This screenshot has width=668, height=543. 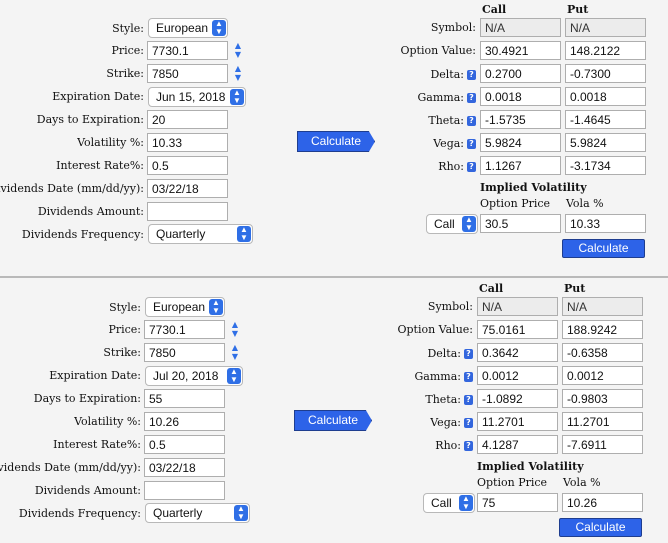 I want to click on expiration-date-select: Jun 15, 2018 ▲ ▼, so click(x=197, y=97).